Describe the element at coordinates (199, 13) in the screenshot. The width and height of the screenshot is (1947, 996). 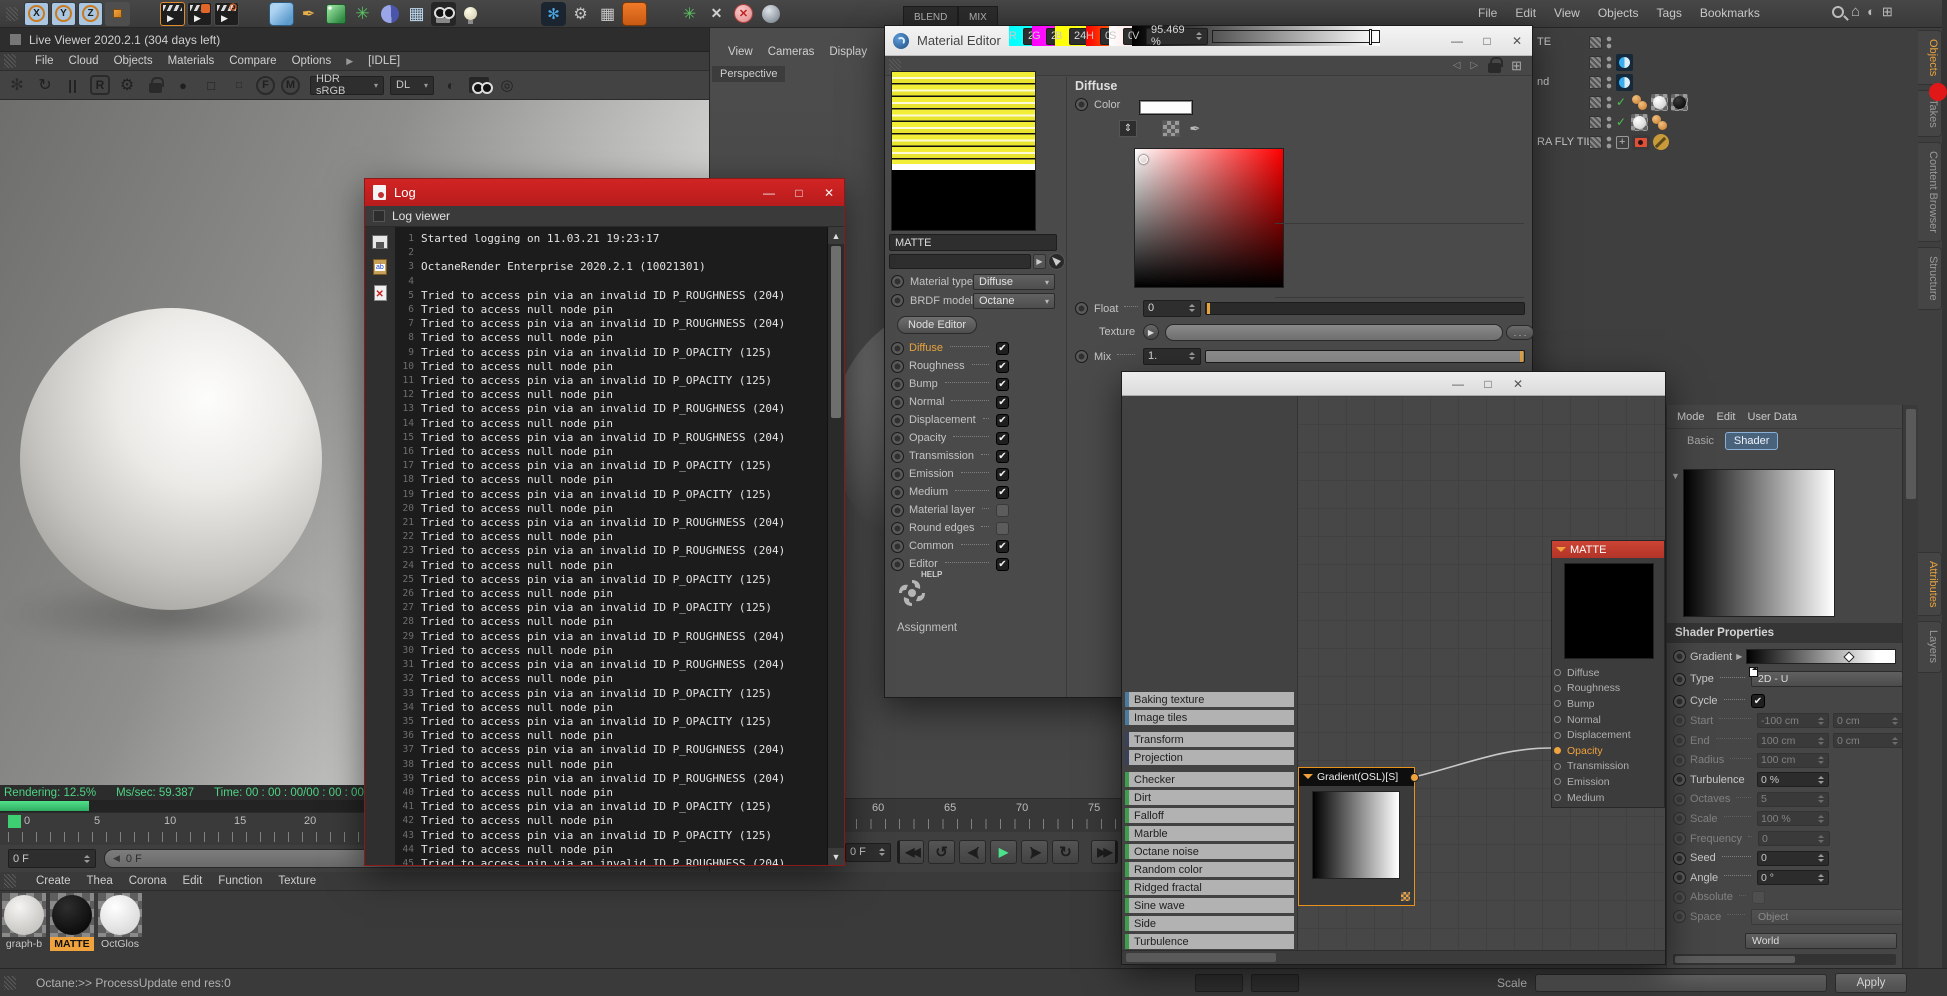
I see `render-picture-viewer-icon` at that location.